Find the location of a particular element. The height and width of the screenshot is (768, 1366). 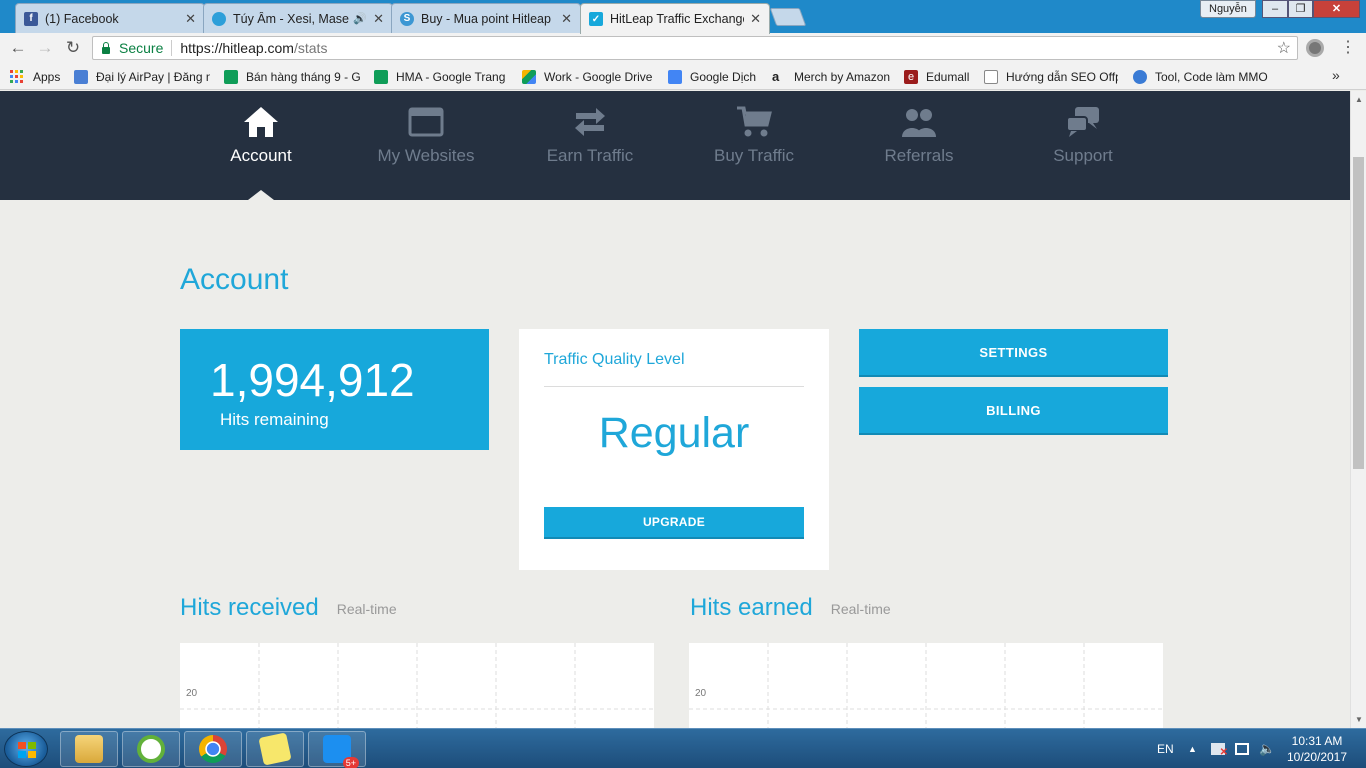

taskbar-zalo: 5+ is located at coordinates (337, 749).